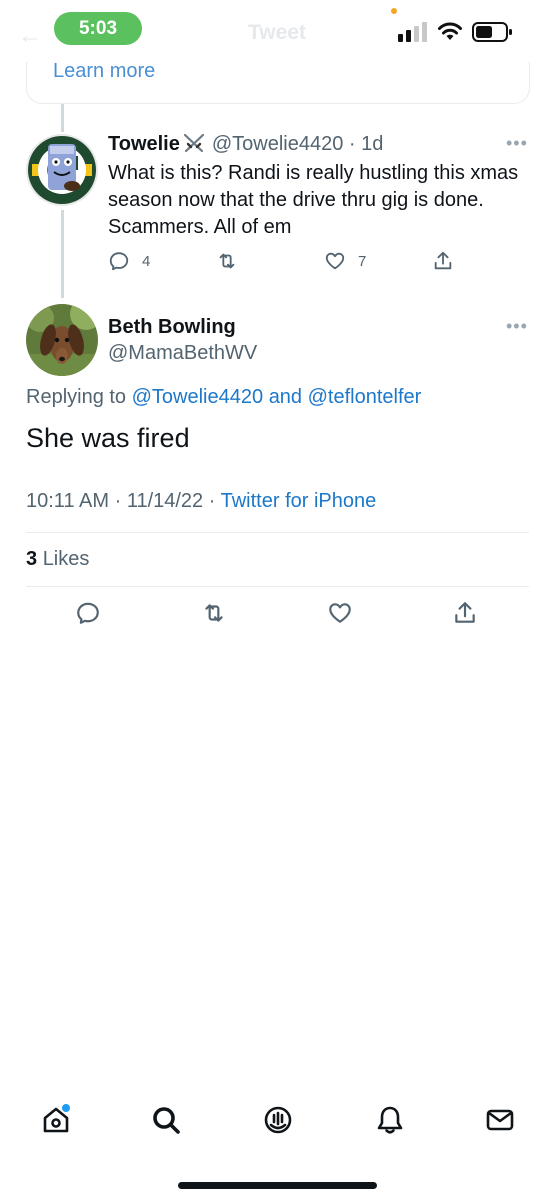  I want to click on mention-and: and, so click(285, 397).